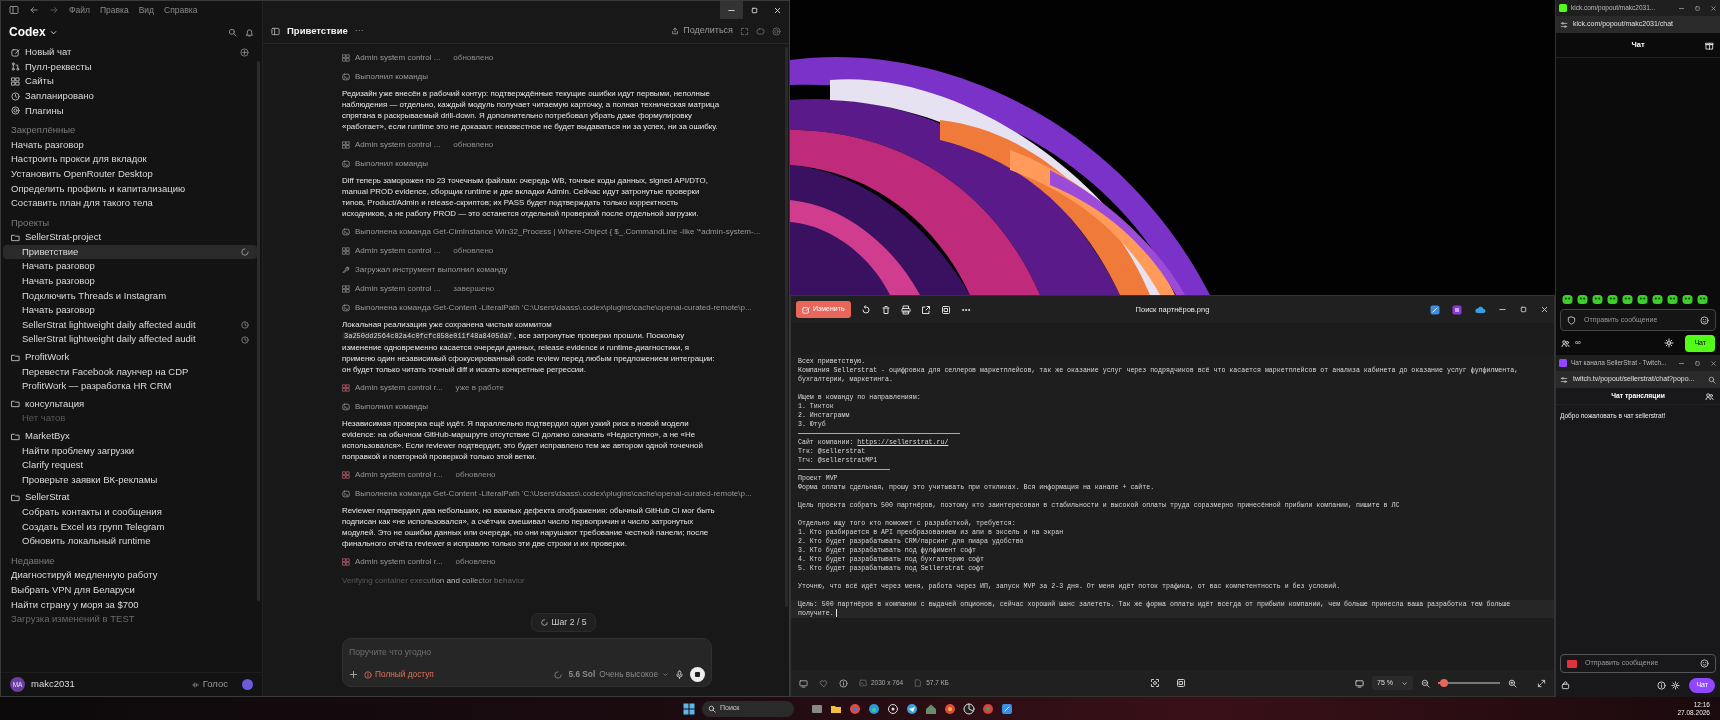  What do you see at coordinates (130, 480) in the screenshot?
I see `chat-item: Проверьте заявки ВК-рекламы` at bounding box center [130, 480].